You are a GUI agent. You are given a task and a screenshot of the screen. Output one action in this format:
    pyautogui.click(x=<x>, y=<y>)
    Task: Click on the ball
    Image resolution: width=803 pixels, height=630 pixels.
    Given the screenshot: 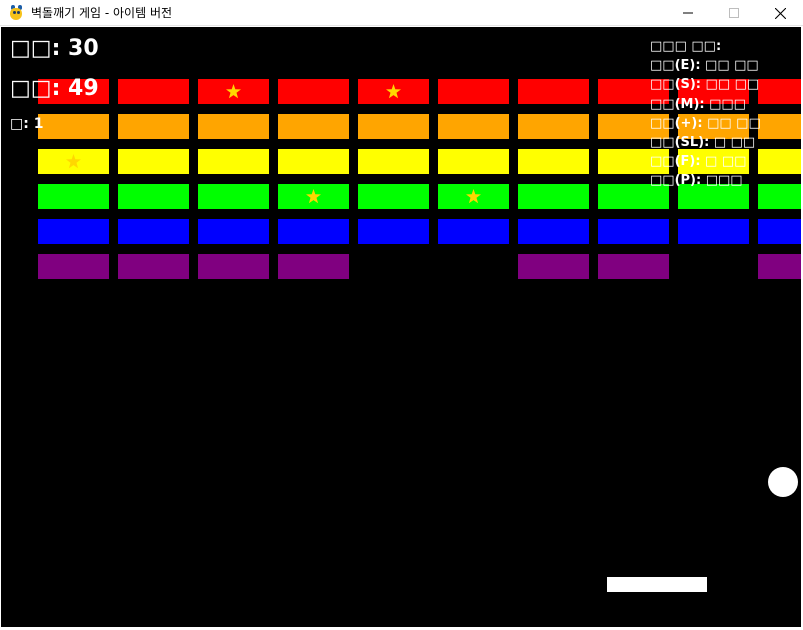 What is the action you would take?
    pyautogui.click(x=783, y=482)
    